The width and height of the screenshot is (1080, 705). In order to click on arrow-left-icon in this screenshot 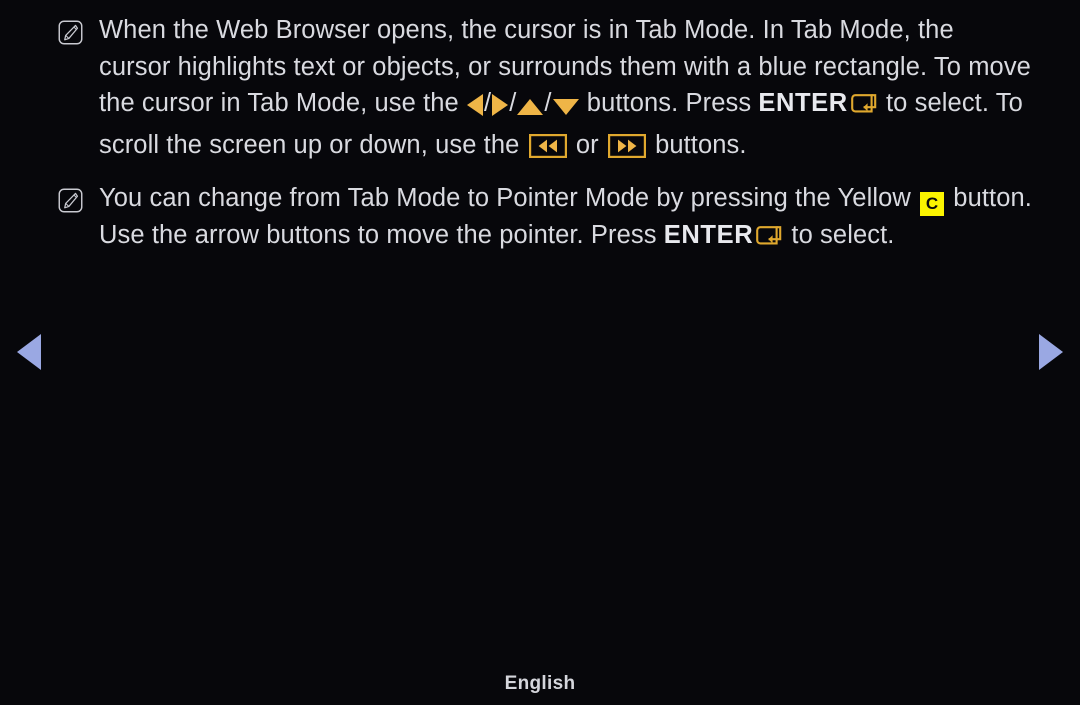, I will do `click(475, 105)`.